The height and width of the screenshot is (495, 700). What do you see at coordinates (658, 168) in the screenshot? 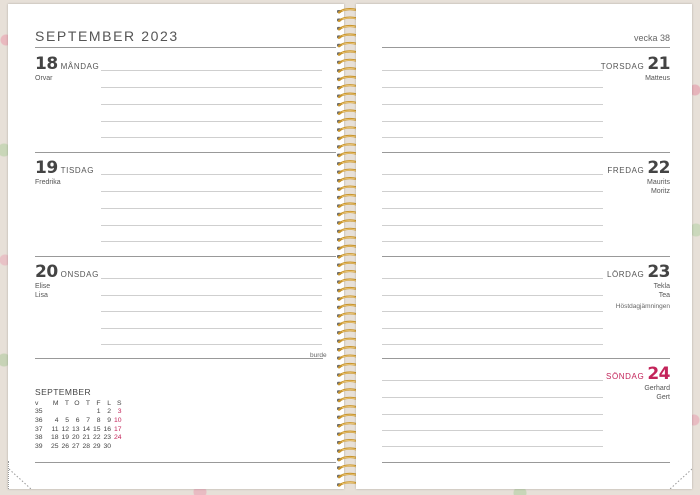
I see `day-number: 22` at bounding box center [658, 168].